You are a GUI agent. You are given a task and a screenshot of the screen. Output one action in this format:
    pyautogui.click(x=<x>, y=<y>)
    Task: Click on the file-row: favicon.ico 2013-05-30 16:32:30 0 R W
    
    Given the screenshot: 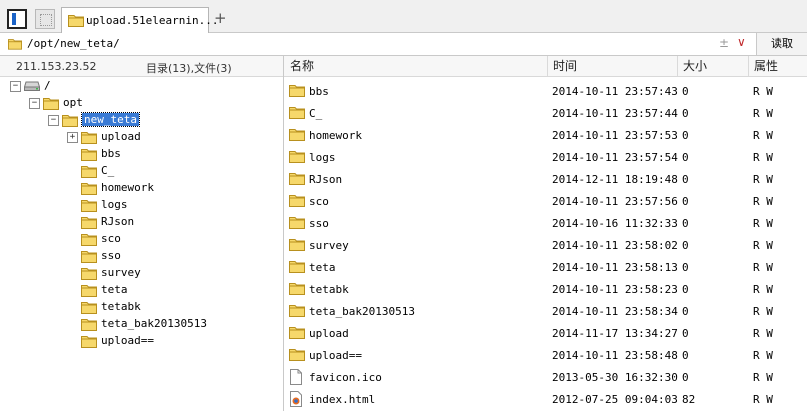 What is the action you would take?
    pyautogui.click(x=545, y=377)
    